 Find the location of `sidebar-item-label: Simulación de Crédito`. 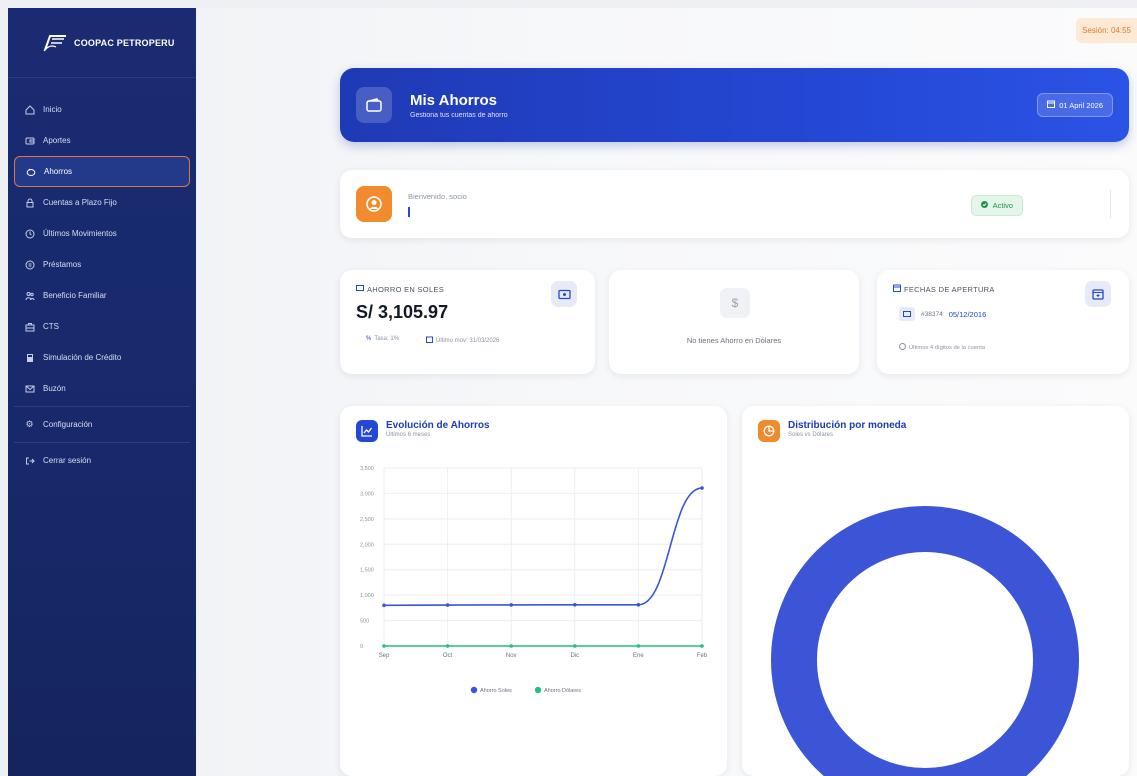

sidebar-item-label: Simulación de Crédito is located at coordinates (82, 357).